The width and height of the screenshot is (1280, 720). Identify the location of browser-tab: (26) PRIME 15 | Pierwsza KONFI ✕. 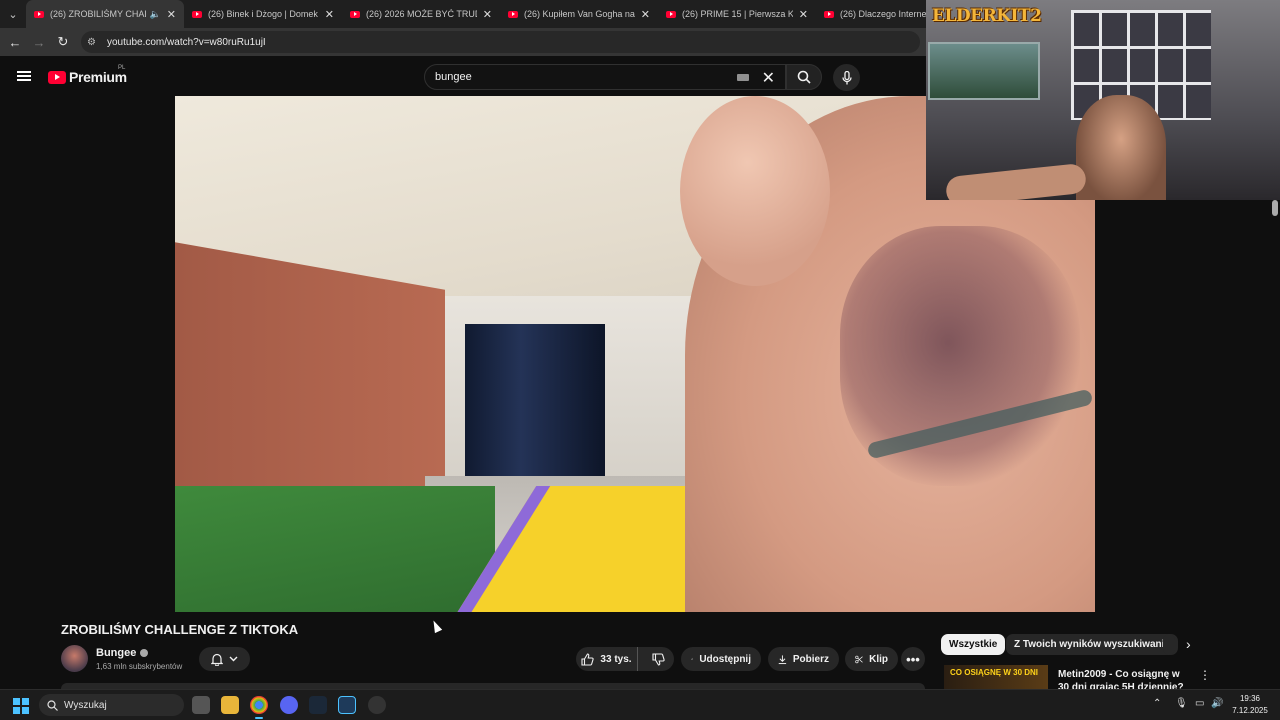
(737, 14).